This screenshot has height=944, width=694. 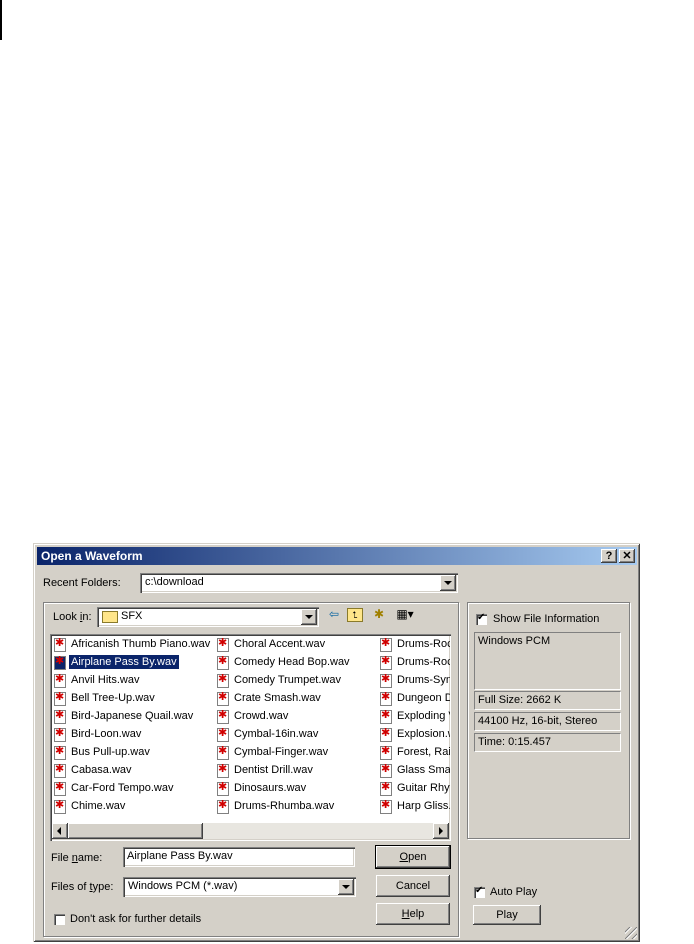 I want to click on look-in-combo: SFX, so click(x=208, y=617).